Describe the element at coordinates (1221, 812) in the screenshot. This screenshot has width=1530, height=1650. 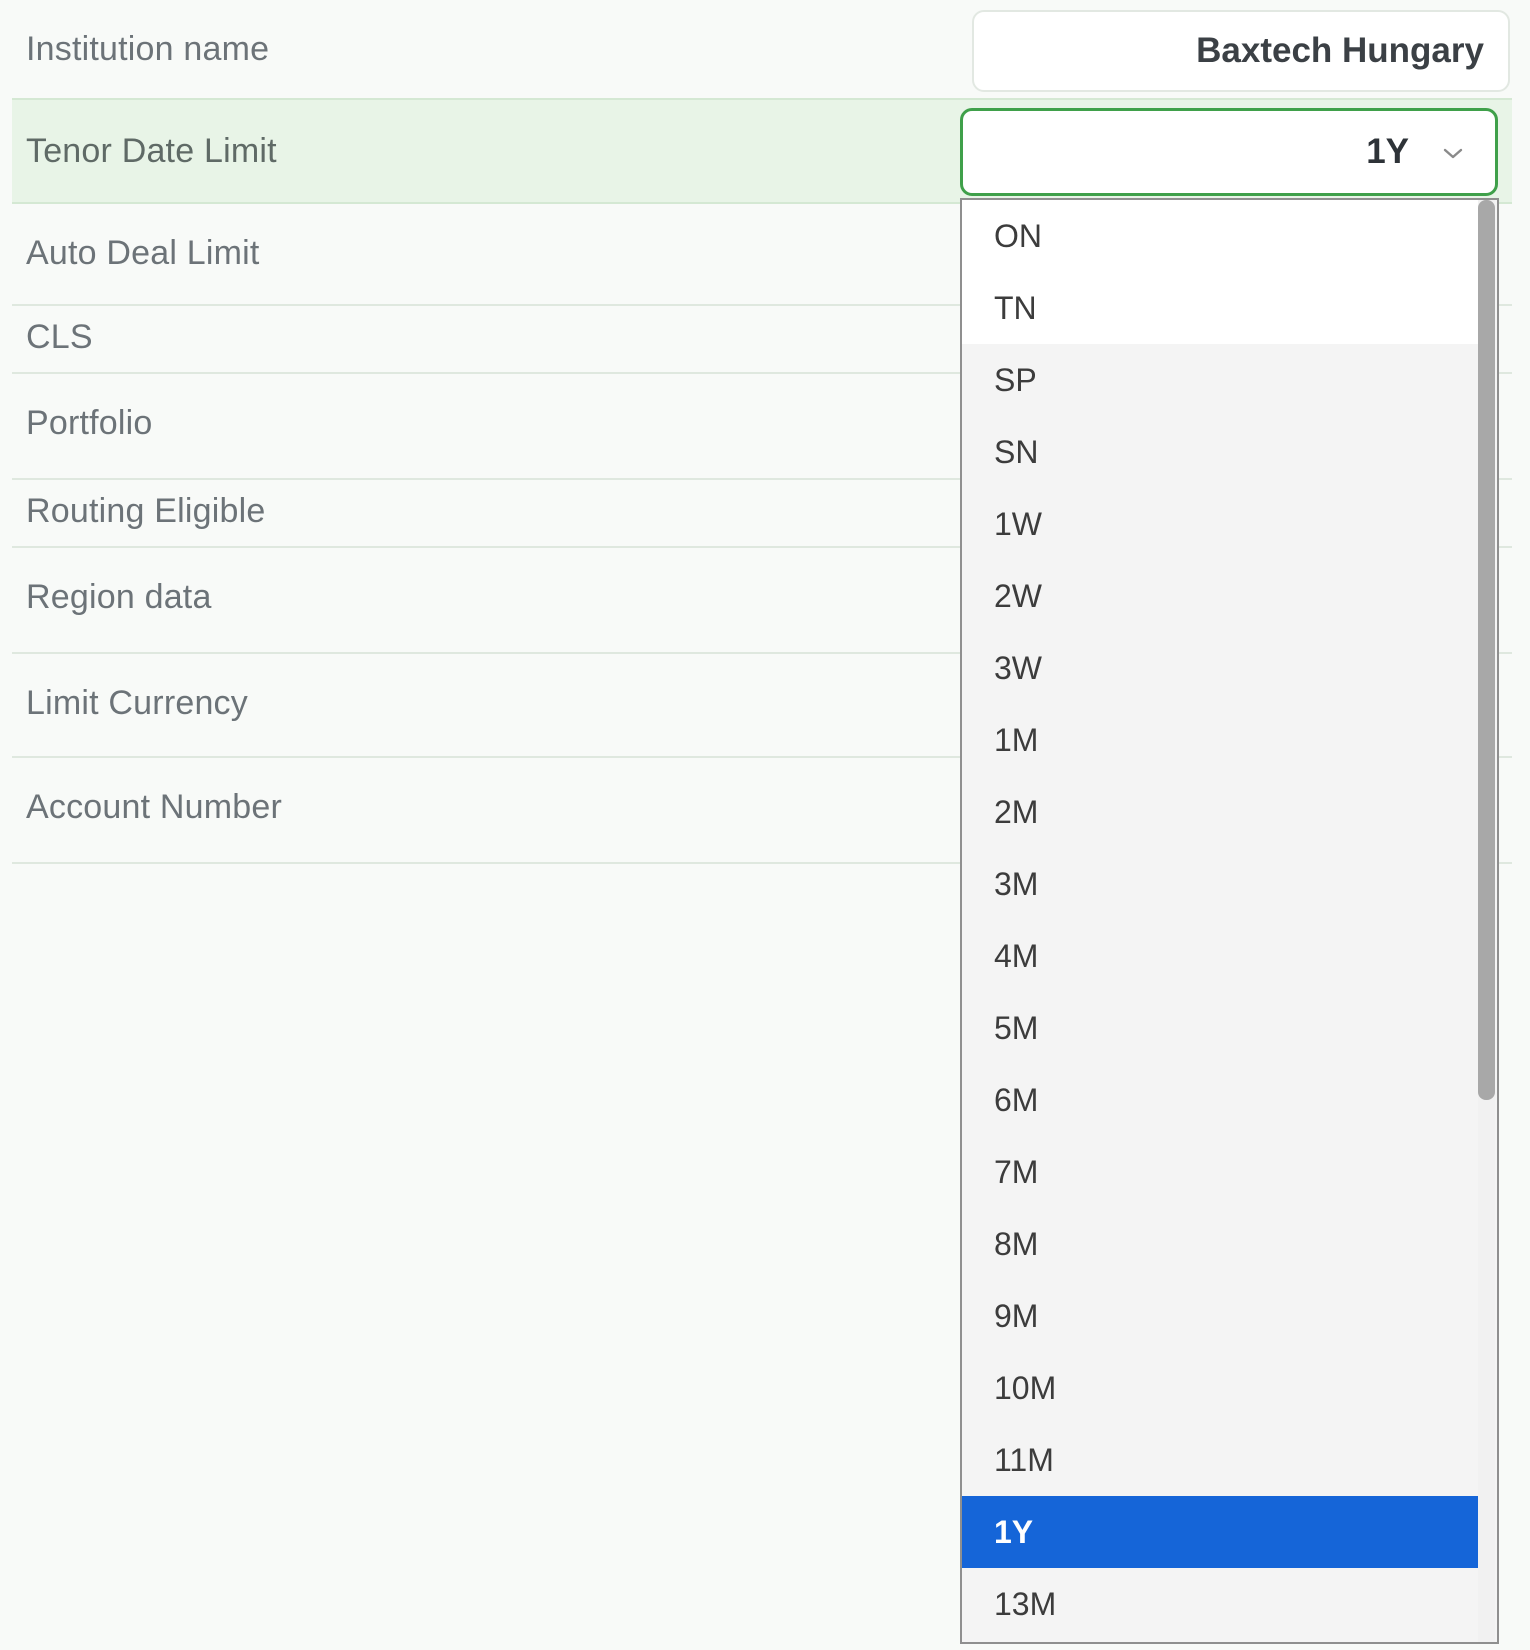
I see `tenor-option: 2M` at that location.